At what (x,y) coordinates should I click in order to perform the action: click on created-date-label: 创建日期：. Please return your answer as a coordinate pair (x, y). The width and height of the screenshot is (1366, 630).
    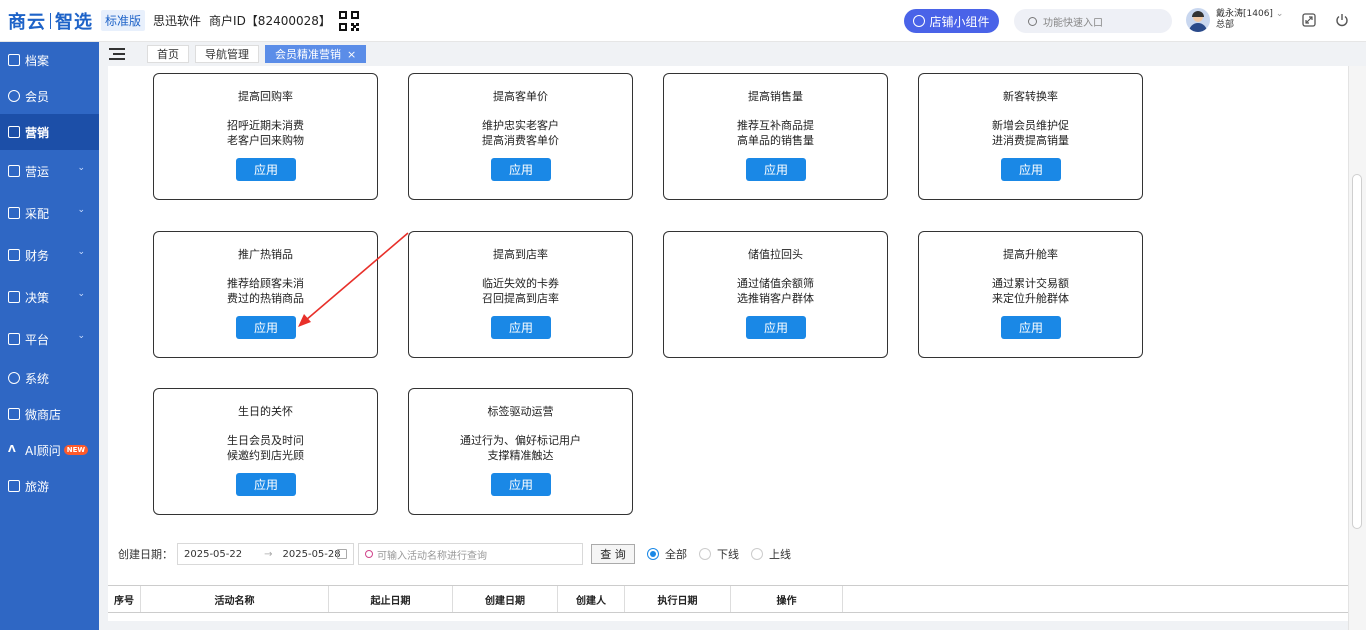
    Looking at the image, I should click on (145, 554).